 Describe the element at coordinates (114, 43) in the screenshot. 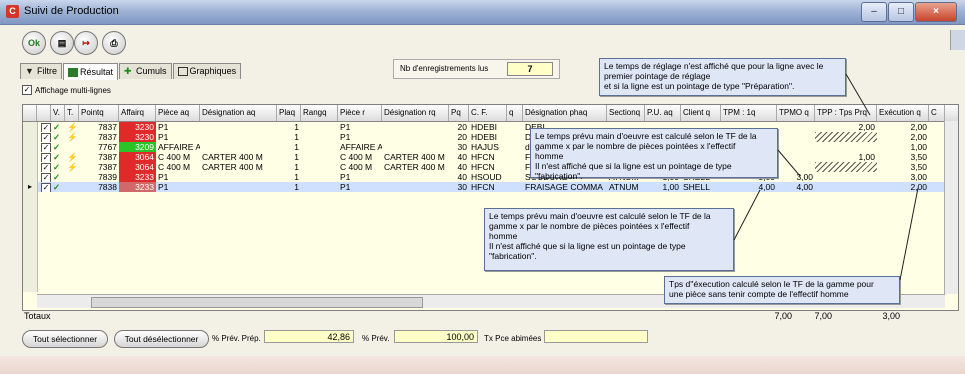

I see `print-button: ⎙` at that location.